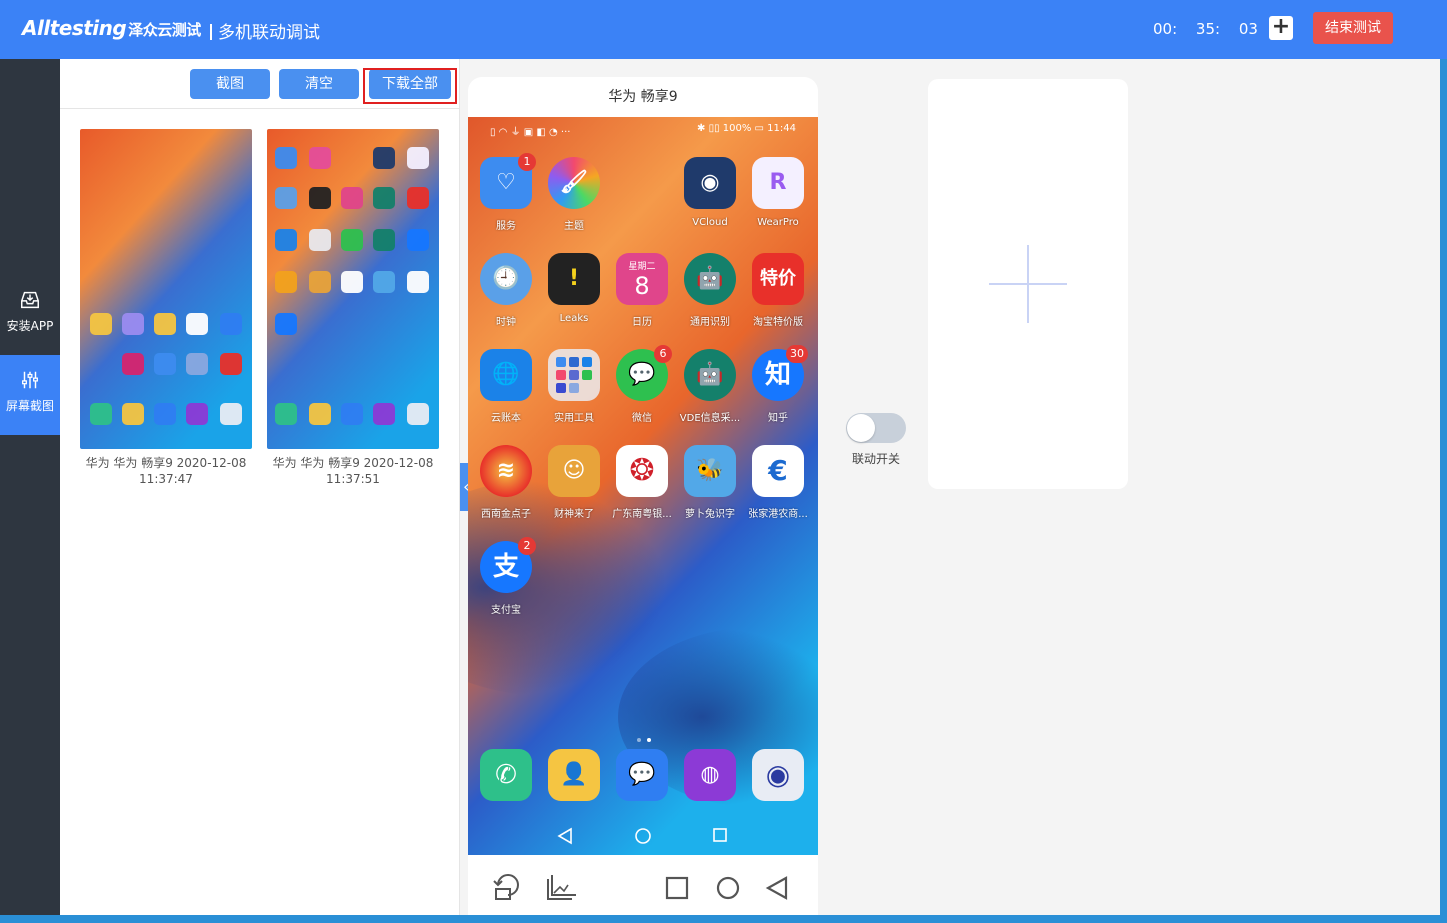  What do you see at coordinates (639, 740) in the screenshot?
I see `page-dot` at bounding box center [639, 740].